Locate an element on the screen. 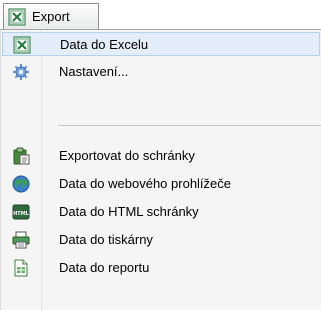 The width and height of the screenshot is (321, 311). menu-separator is located at coordinates (189, 125).